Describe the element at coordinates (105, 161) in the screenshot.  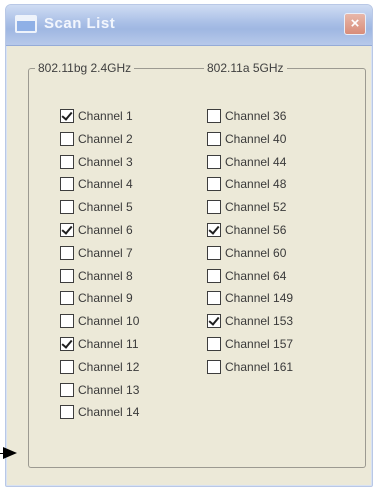
I see `channel-label: Channel 3` at that location.